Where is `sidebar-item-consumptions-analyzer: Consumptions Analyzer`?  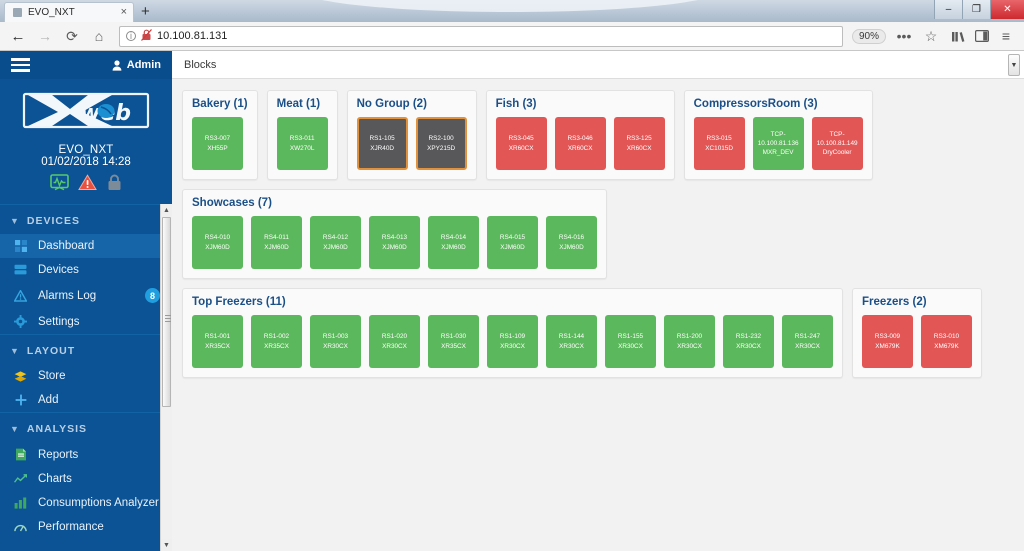 sidebar-item-consumptions-analyzer: Consumptions Analyzer is located at coordinates (86, 503).